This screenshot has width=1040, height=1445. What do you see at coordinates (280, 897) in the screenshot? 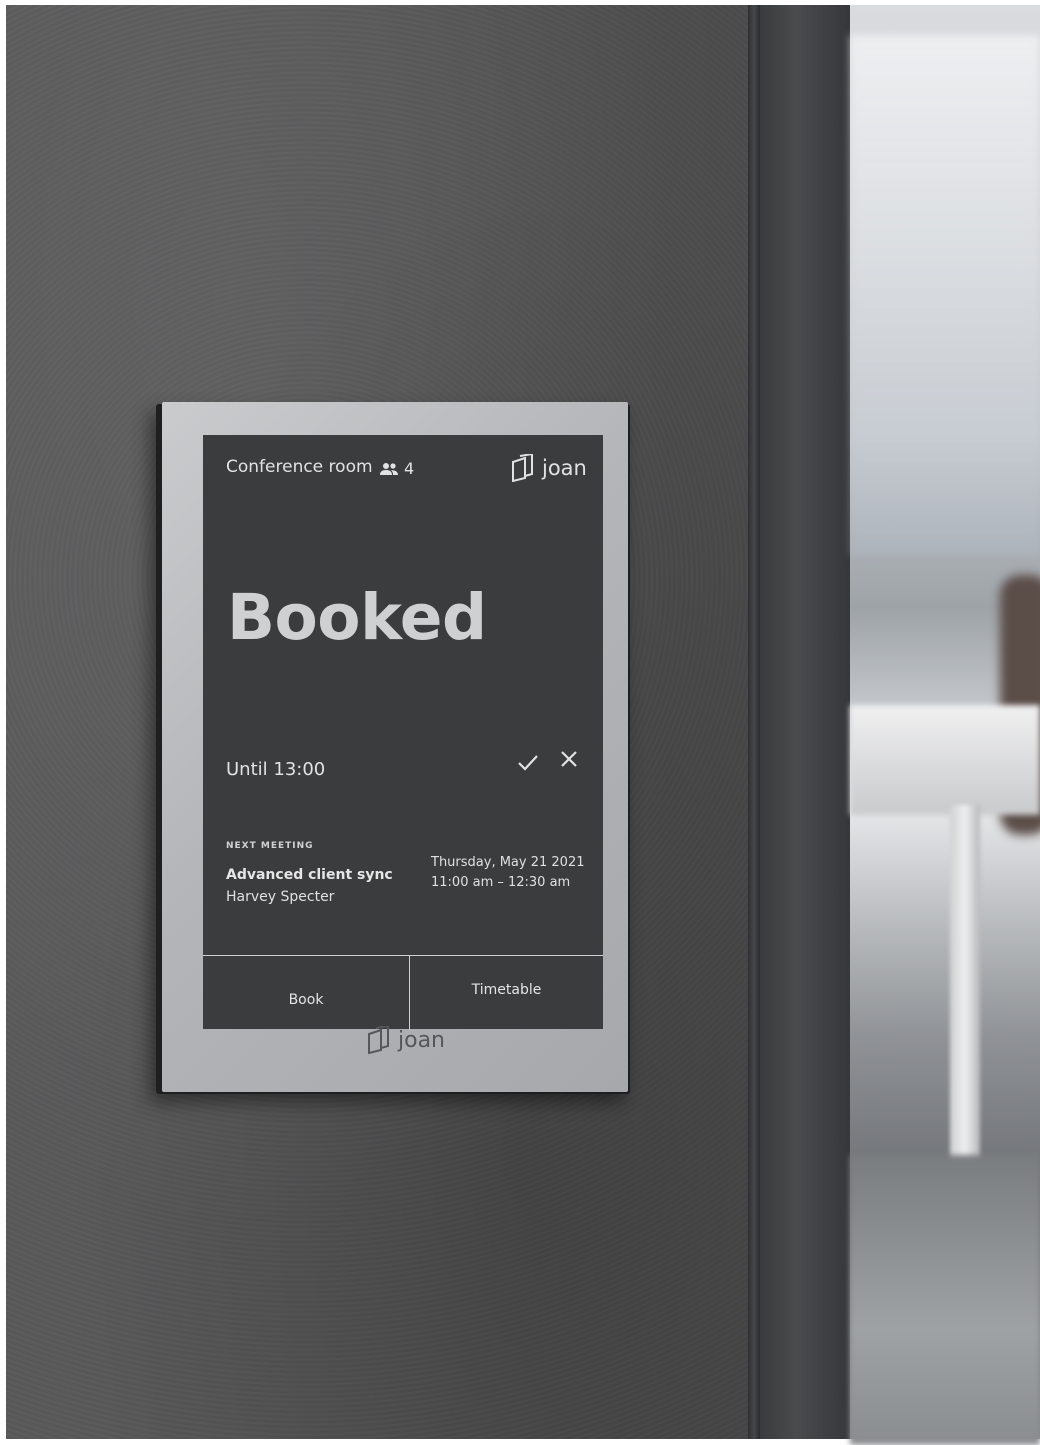
I see `next-meeting-organizer: Harvey Specter` at bounding box center [280, 897].